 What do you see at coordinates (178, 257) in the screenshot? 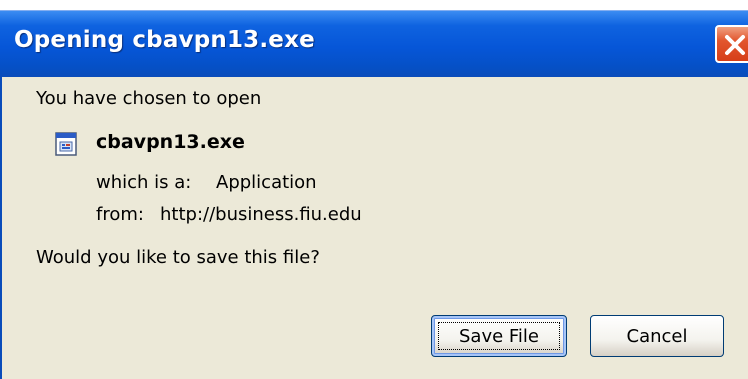
I see `save-question: Would you like to save this file?` at bounding box center [178, 257].